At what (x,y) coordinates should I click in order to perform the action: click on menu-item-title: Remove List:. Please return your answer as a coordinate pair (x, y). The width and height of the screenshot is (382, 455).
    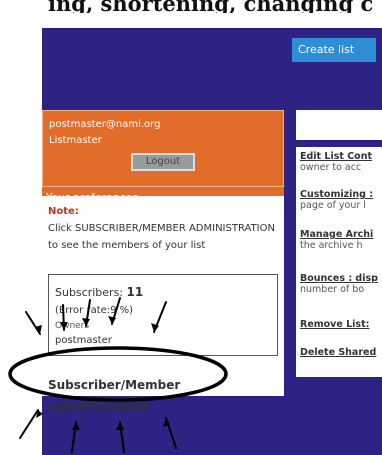
    Looking at the image, I should click on (335, 324).